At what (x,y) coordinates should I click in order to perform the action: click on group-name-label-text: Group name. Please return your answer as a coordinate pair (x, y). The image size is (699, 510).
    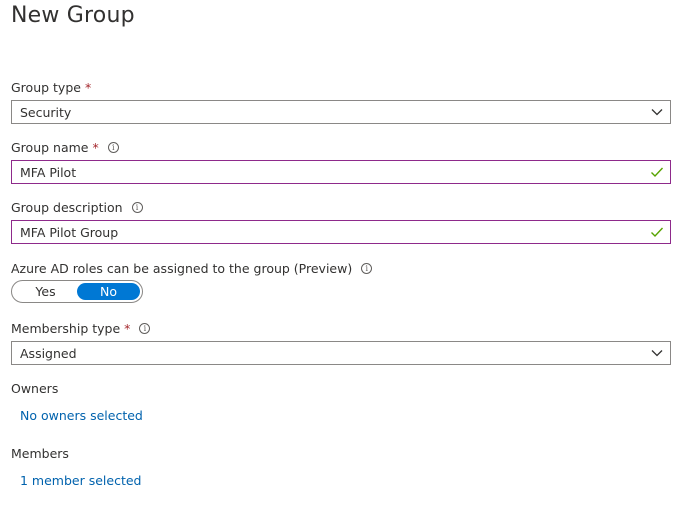
    Looking at the image, I should click on (50, 147).